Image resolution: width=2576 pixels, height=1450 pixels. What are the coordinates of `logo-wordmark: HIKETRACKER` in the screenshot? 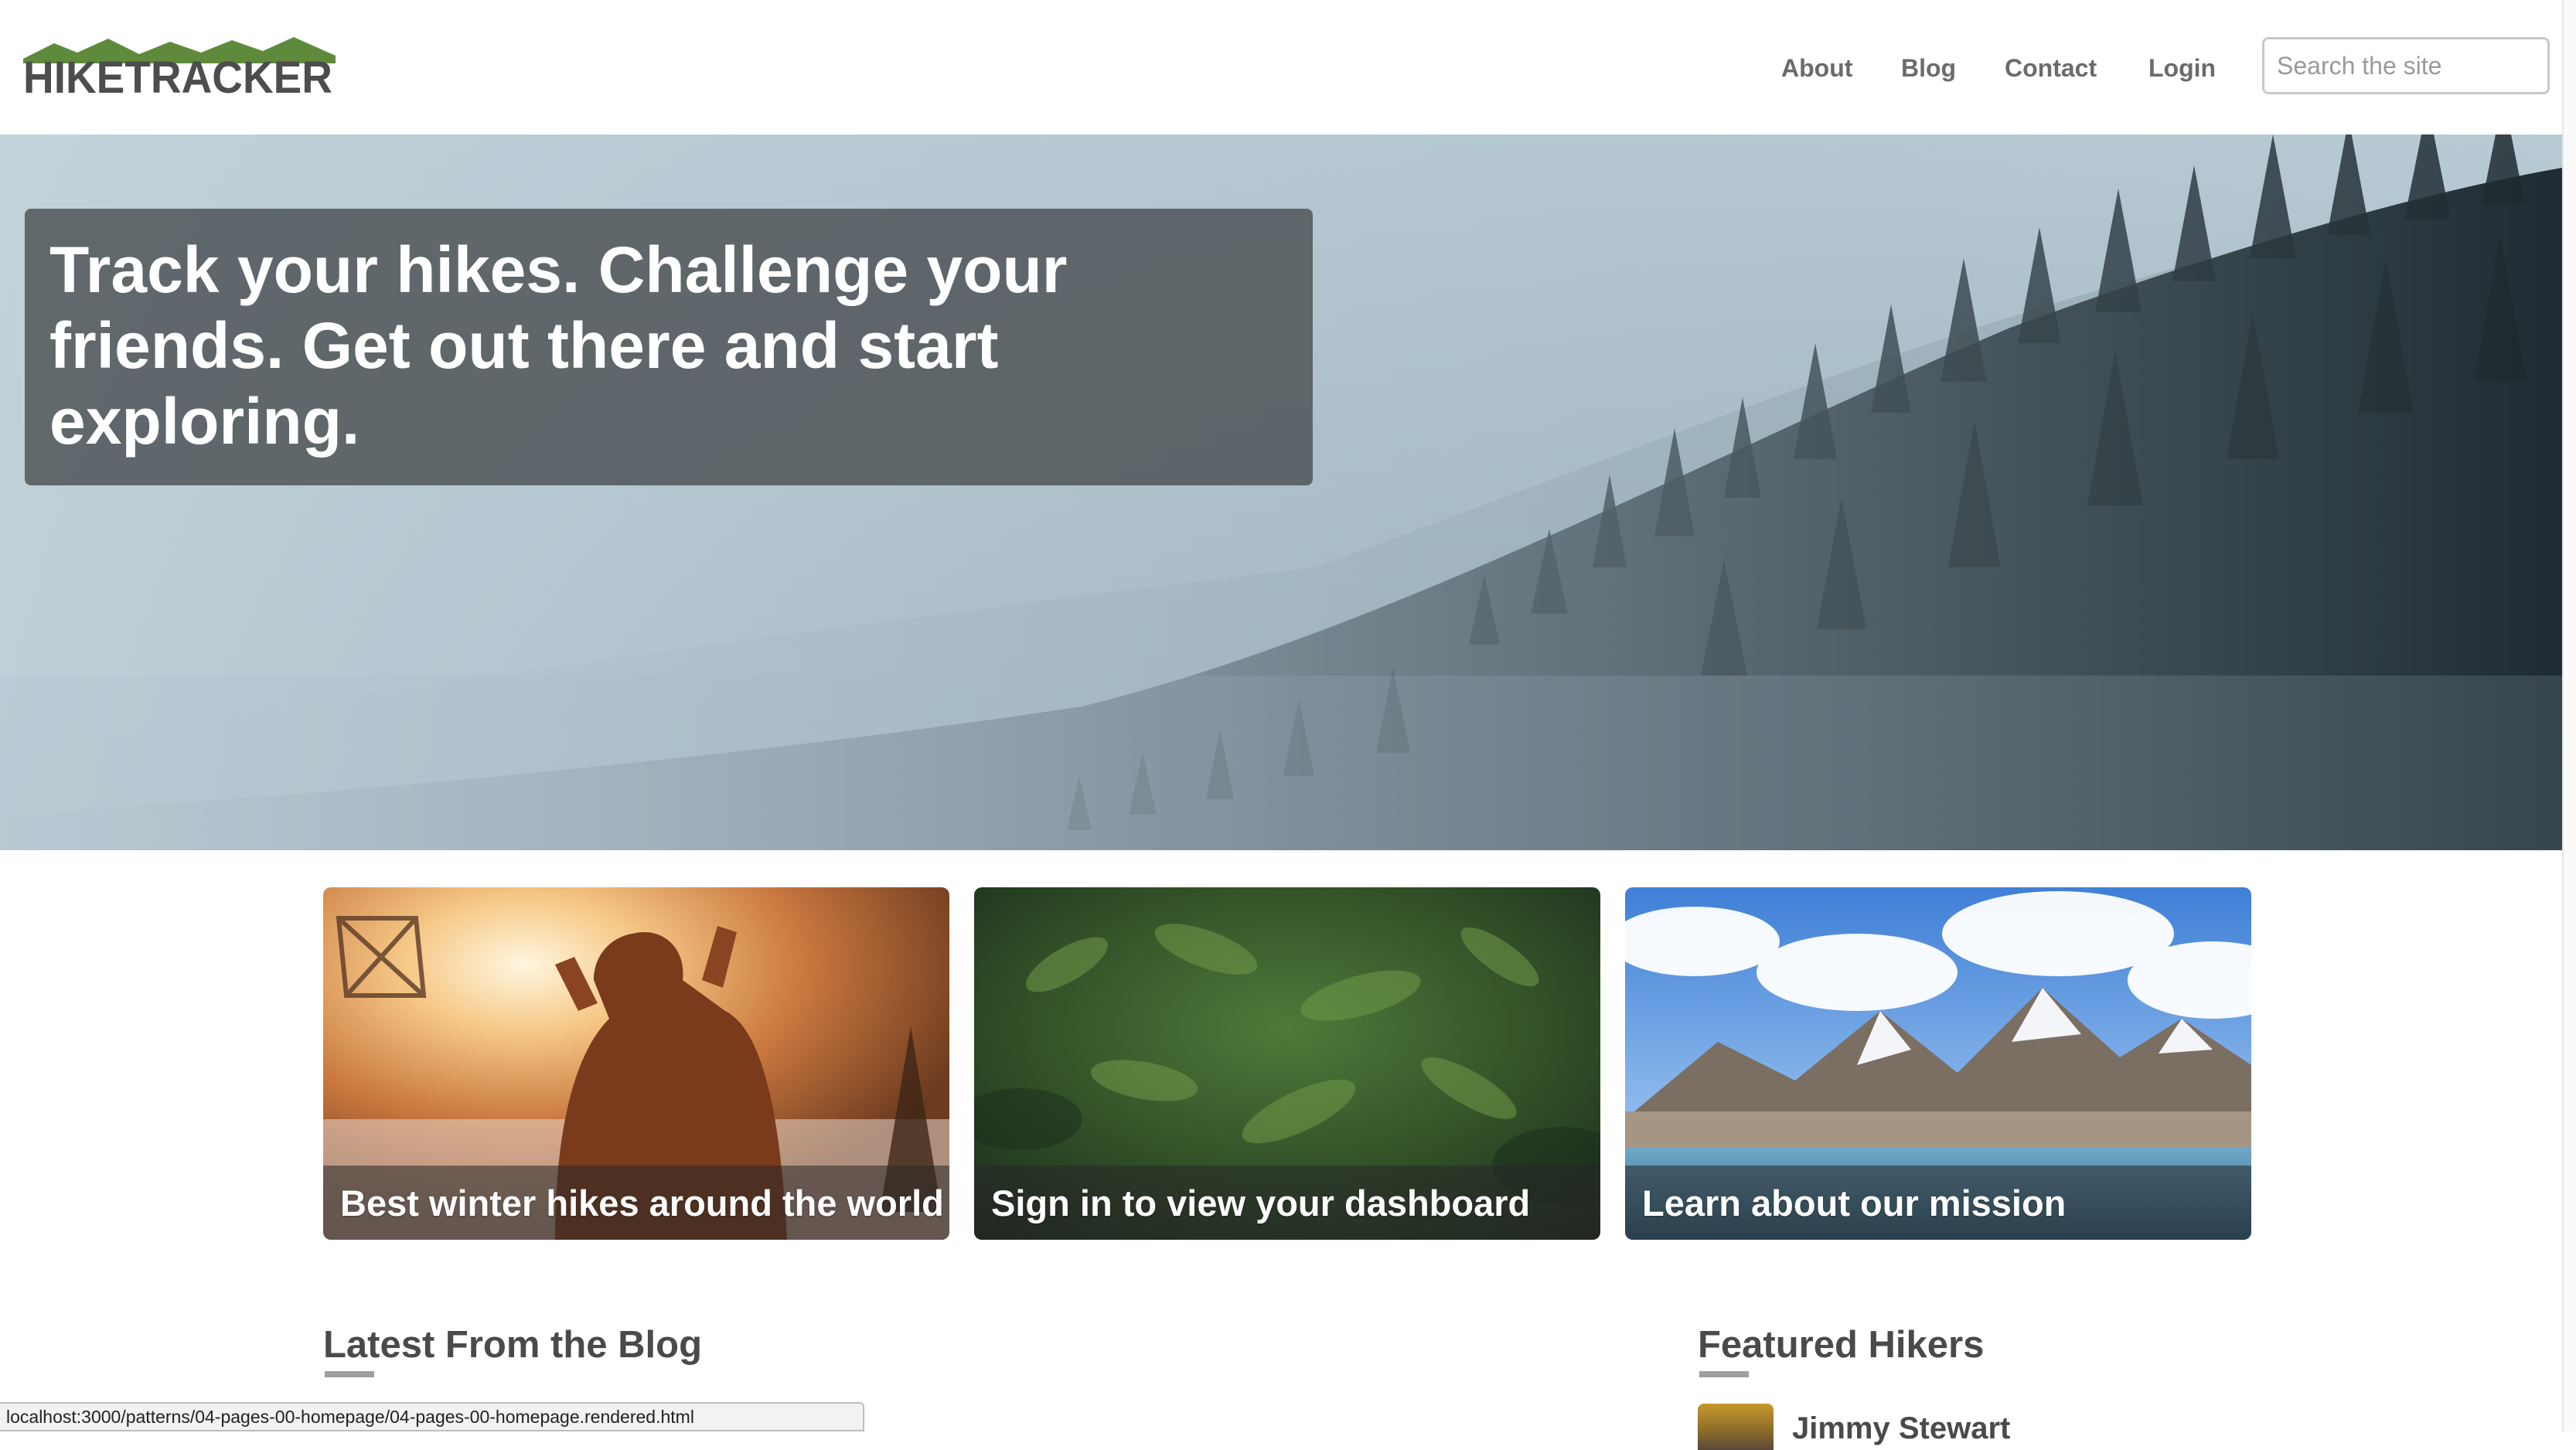 It's located at (177, 74).